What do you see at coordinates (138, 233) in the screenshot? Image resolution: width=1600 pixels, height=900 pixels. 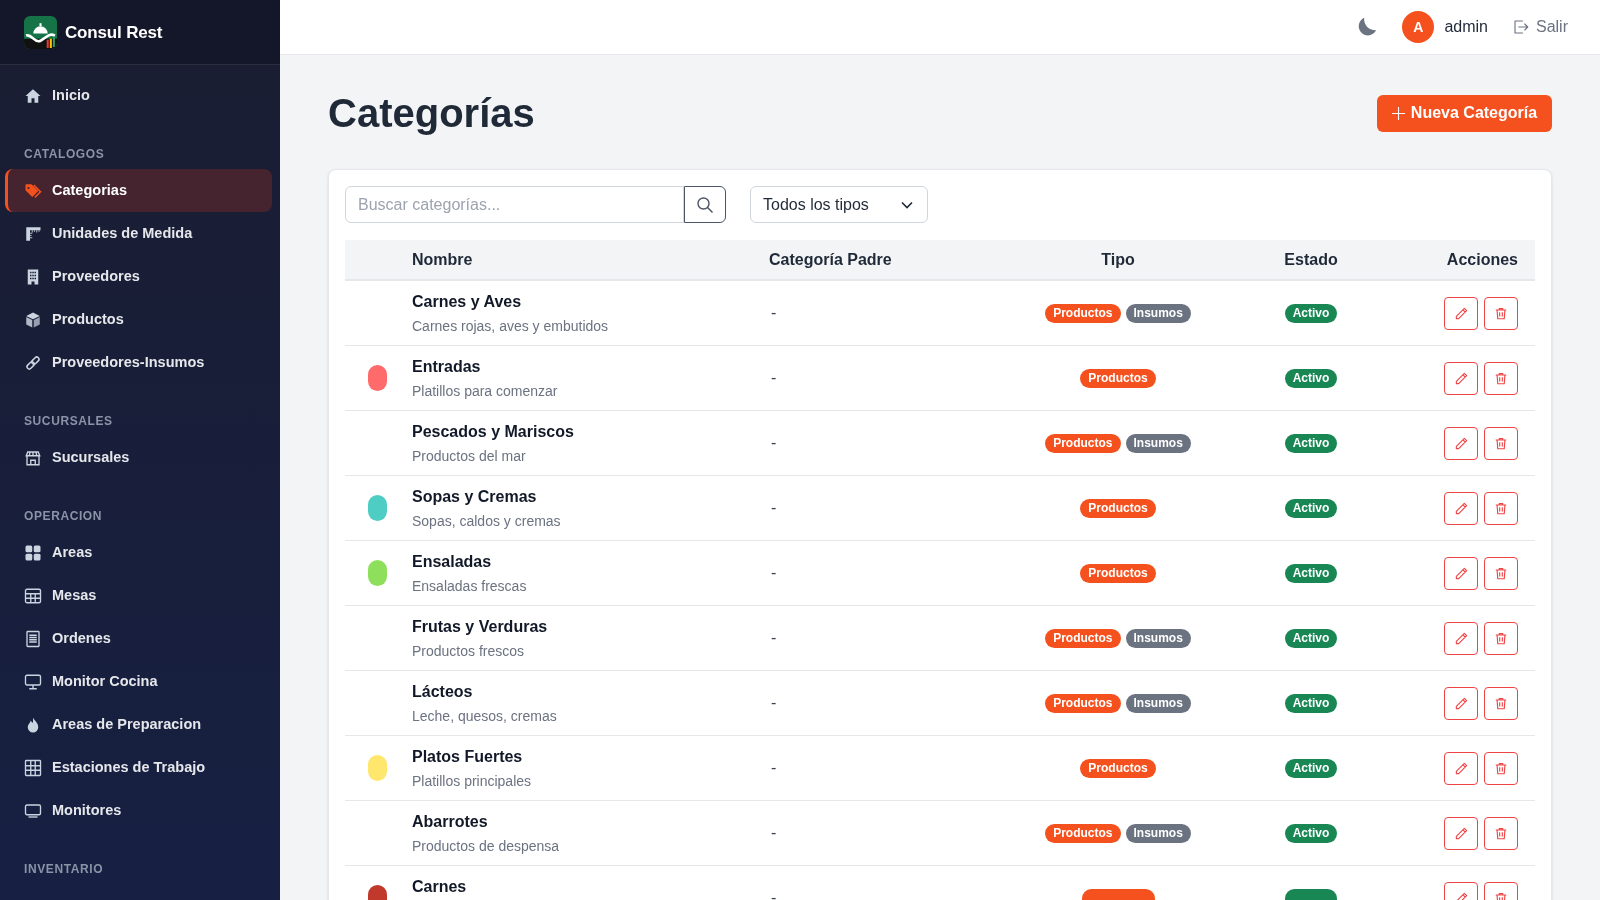 I see `nav-item: Unidades de Medida` at bounding box center [138, 233].